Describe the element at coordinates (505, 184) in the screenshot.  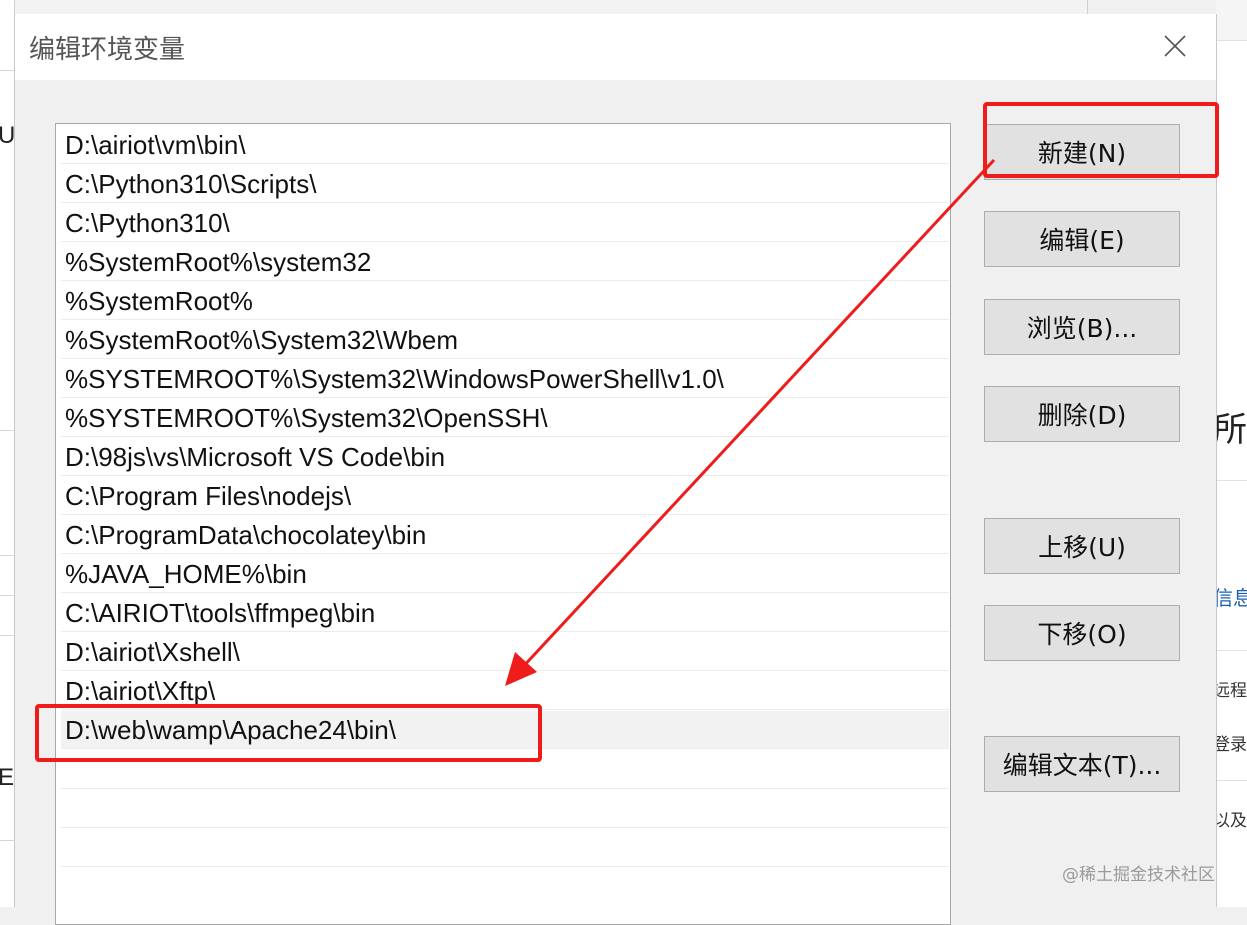
I see `path-list-item: C:\Python310\Scripts\` at that location.